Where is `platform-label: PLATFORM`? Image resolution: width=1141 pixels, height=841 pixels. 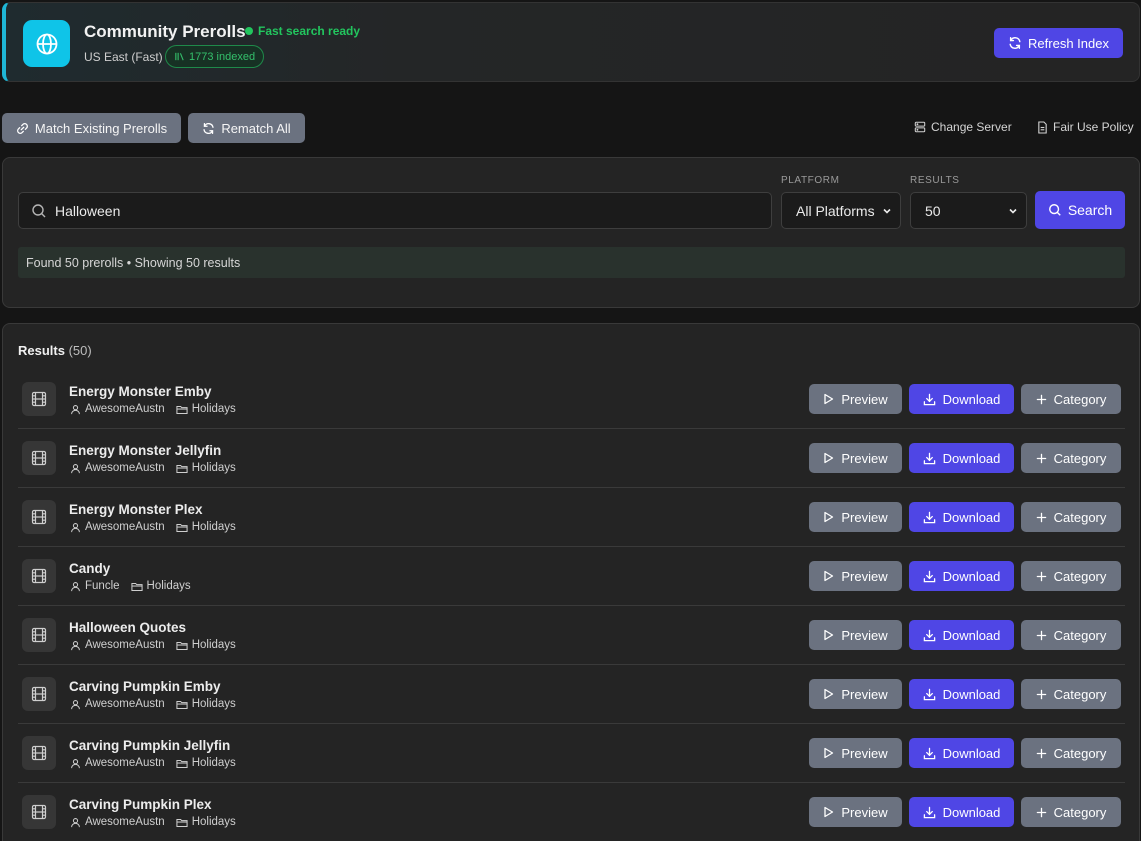
platform-label: PLATFORM is located at coordinates (810, 180).